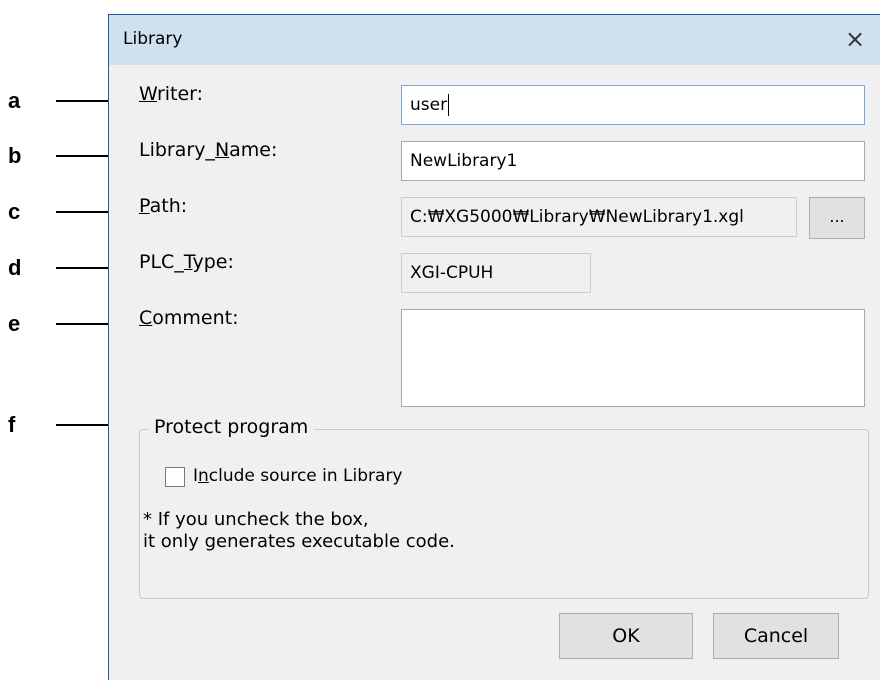 The image size is (880, 680). What do you see at coordinates (208, 150) in the screenshot?
I see `library-name-label: Library_Name:` at bounding box center [208, 150].